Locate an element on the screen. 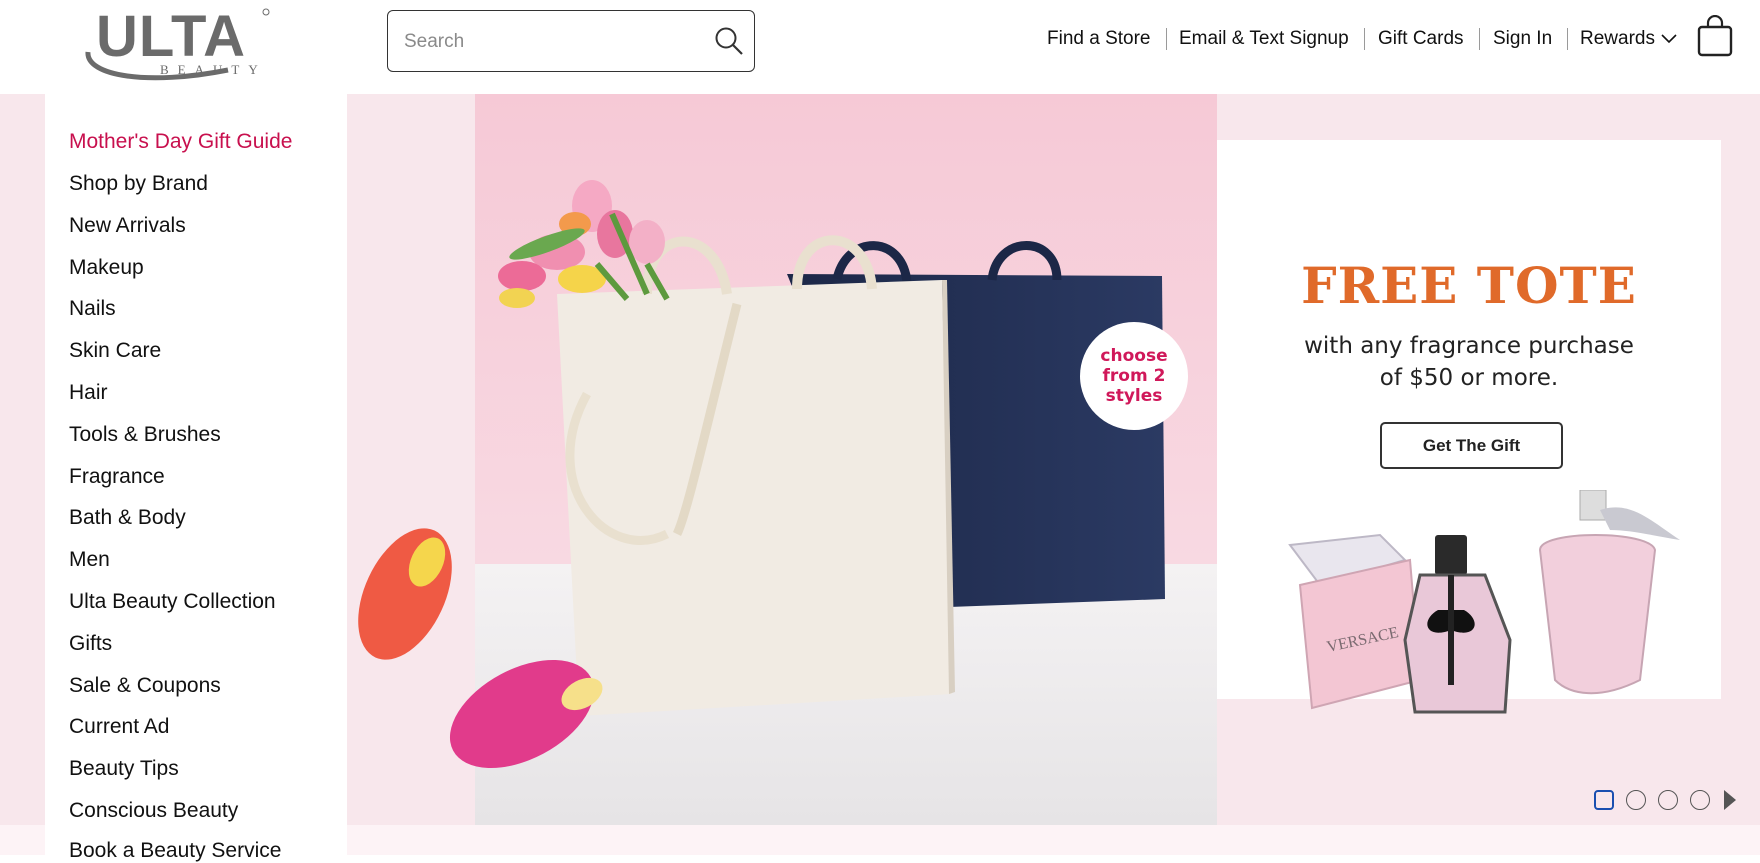  sidebar-item-conscious-beauty: Conscious Beauty is located at coordinates (153, 811).